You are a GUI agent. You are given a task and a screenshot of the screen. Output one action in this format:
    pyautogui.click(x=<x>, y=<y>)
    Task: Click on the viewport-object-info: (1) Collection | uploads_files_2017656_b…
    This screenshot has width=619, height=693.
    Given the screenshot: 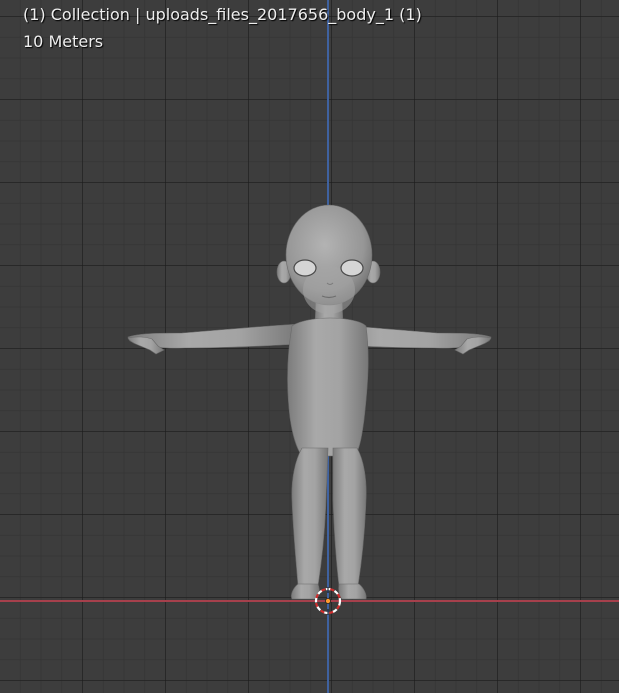 What is the action you would take?
    pyautogui.click(x=222, y=14)
    